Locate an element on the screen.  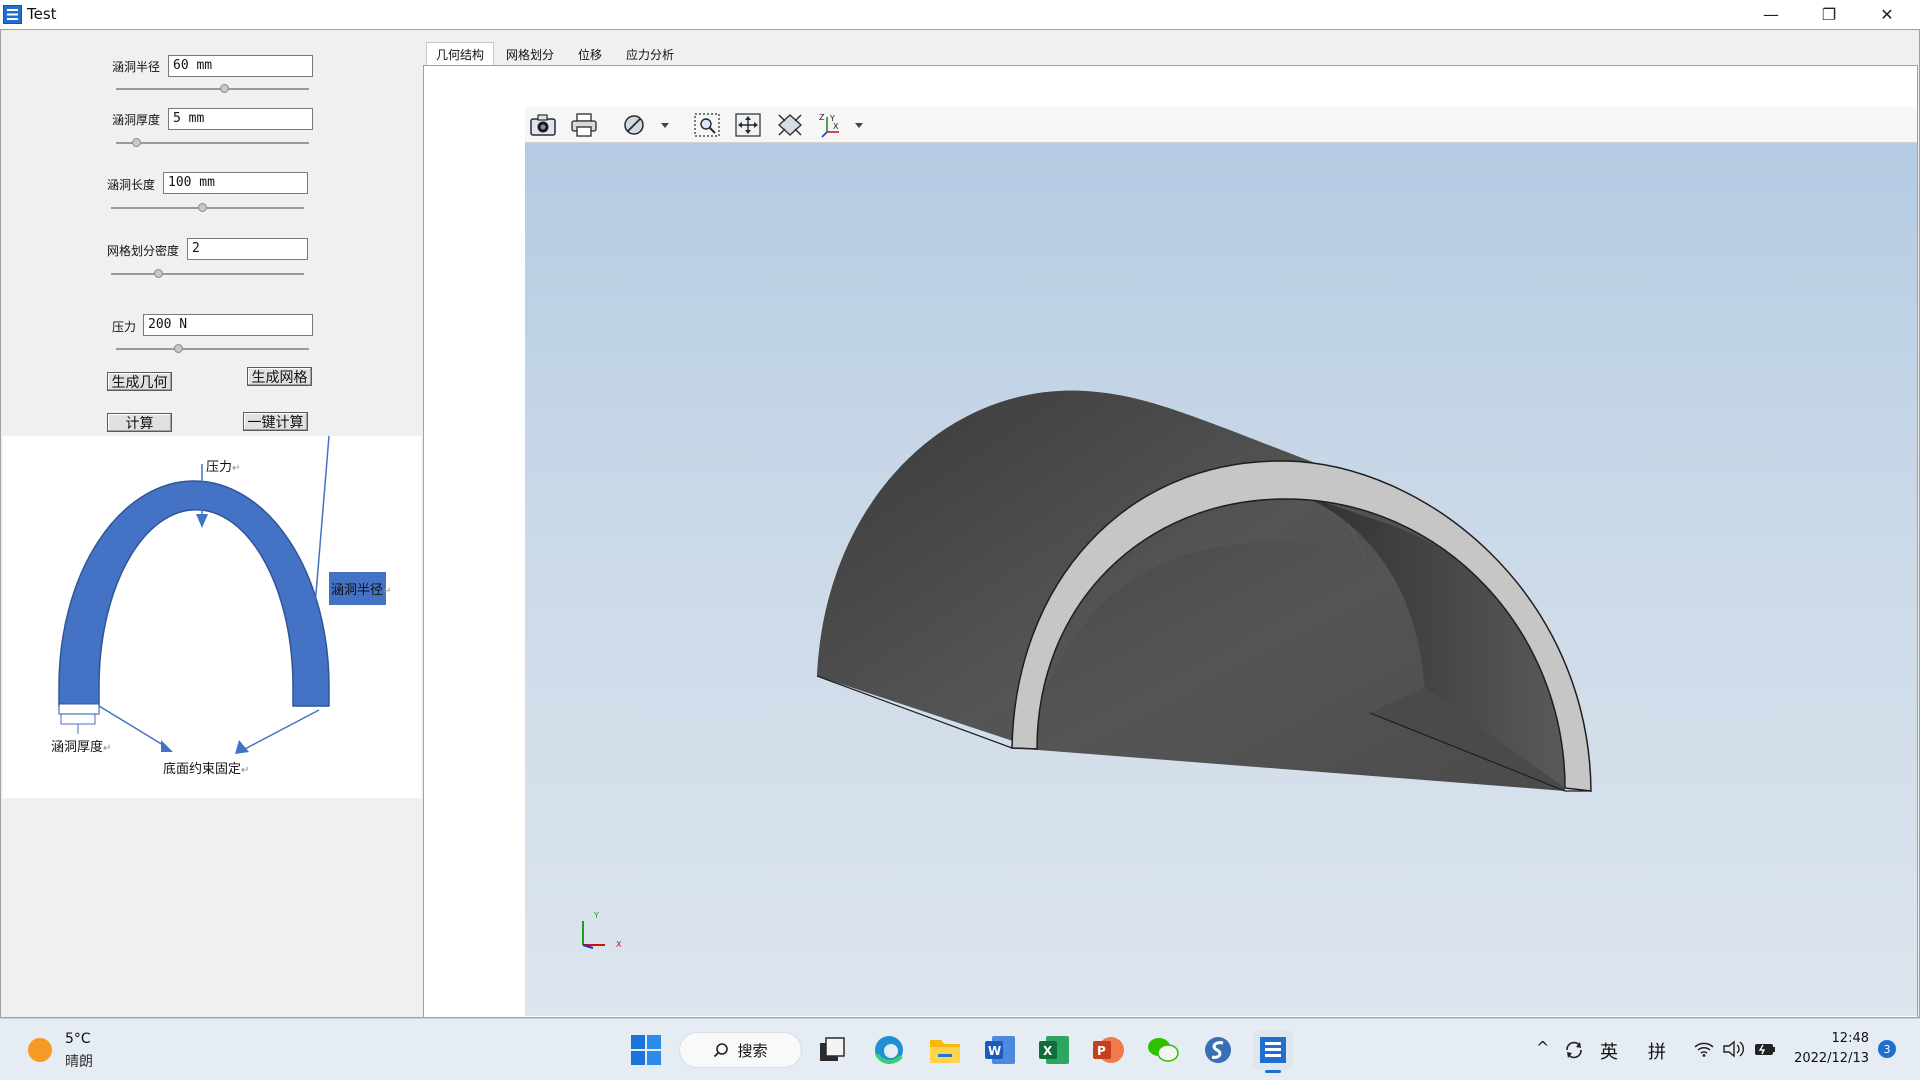
generate-mesh-button: 生成网格 is located at coordinates (279, 376).